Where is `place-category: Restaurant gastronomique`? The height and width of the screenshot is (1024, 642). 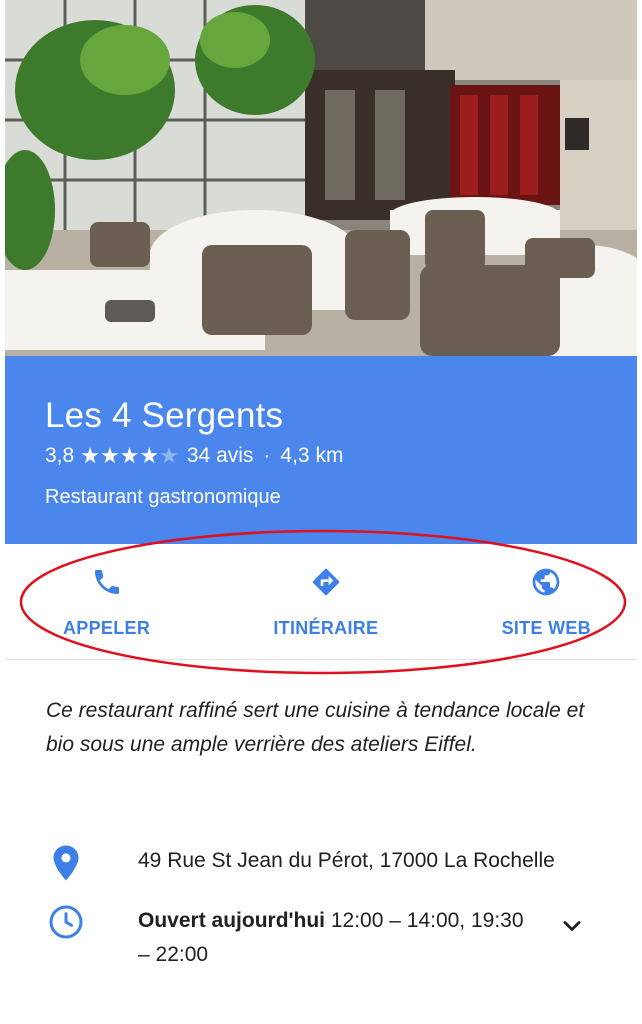
place-category: Restaurant gastronomique is located at coordinates (163, 497).